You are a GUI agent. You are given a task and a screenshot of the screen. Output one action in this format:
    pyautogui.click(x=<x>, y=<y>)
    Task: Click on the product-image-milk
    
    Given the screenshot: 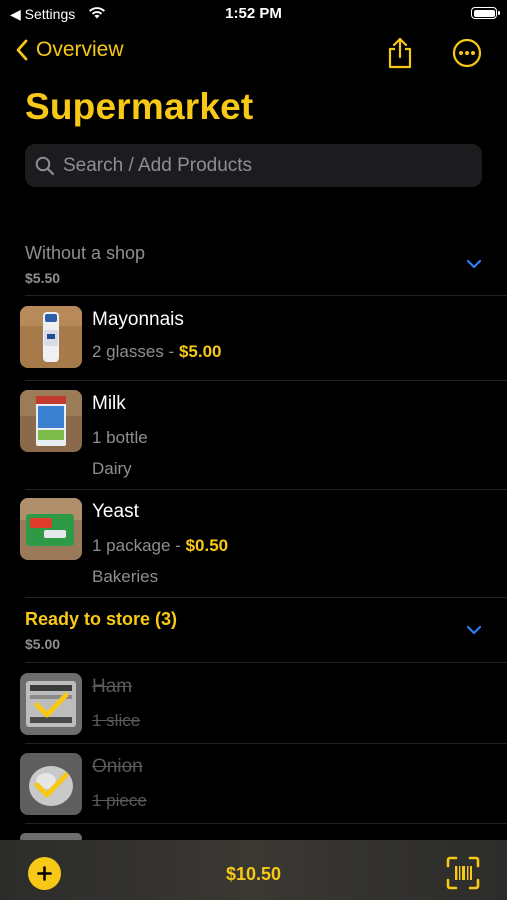 What is the action you would take?
    pyautogui.click(x=51, y=421)
    